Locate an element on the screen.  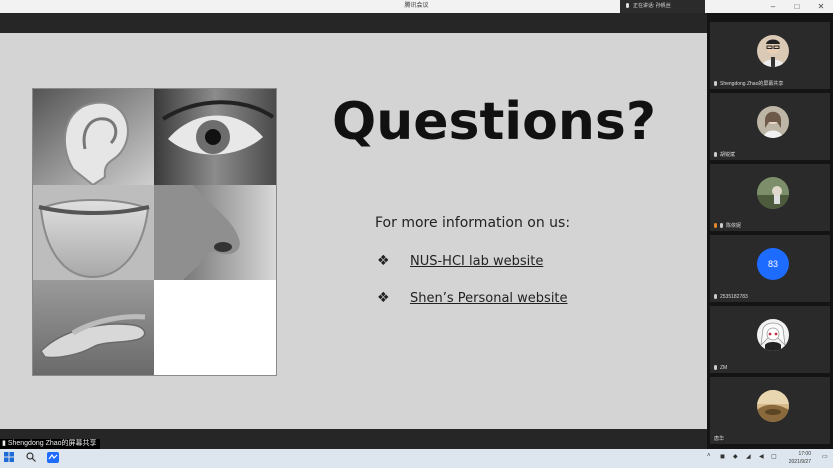
tray-icon: ◆ is located at coordinates (735, 456).